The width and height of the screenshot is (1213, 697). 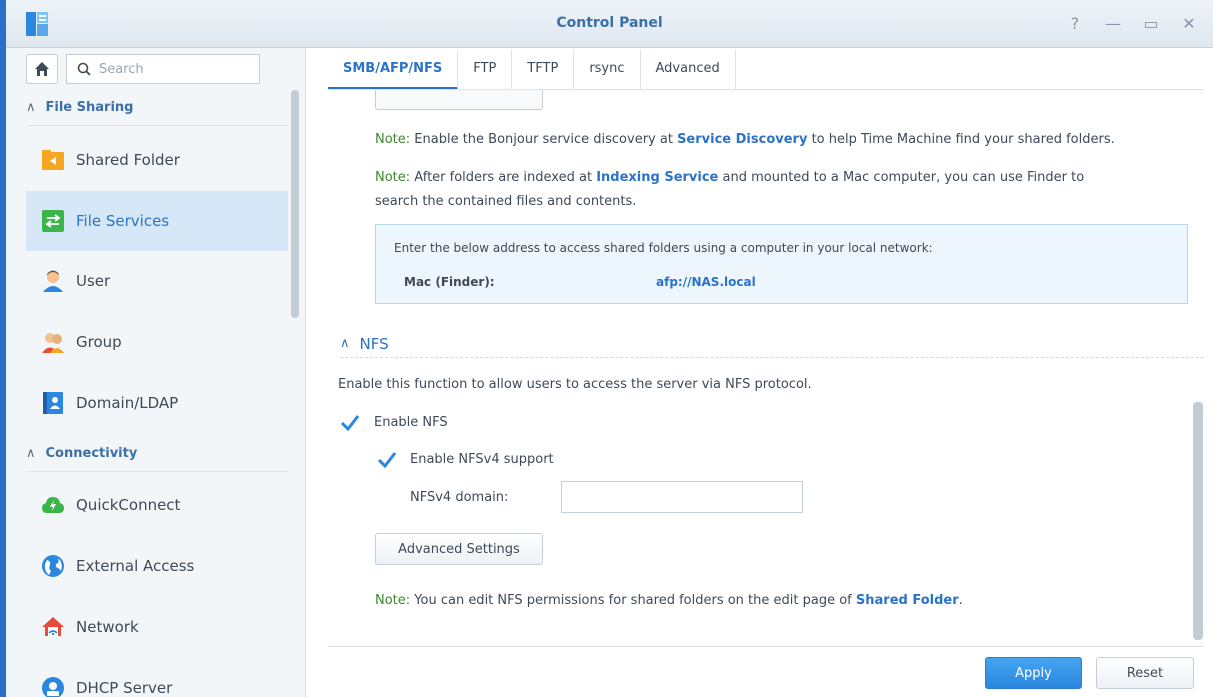 What do you see at coordinates (89, 107) in the screenshot?
I see `section-label: File Sharing` at bounding box center [89, 107].